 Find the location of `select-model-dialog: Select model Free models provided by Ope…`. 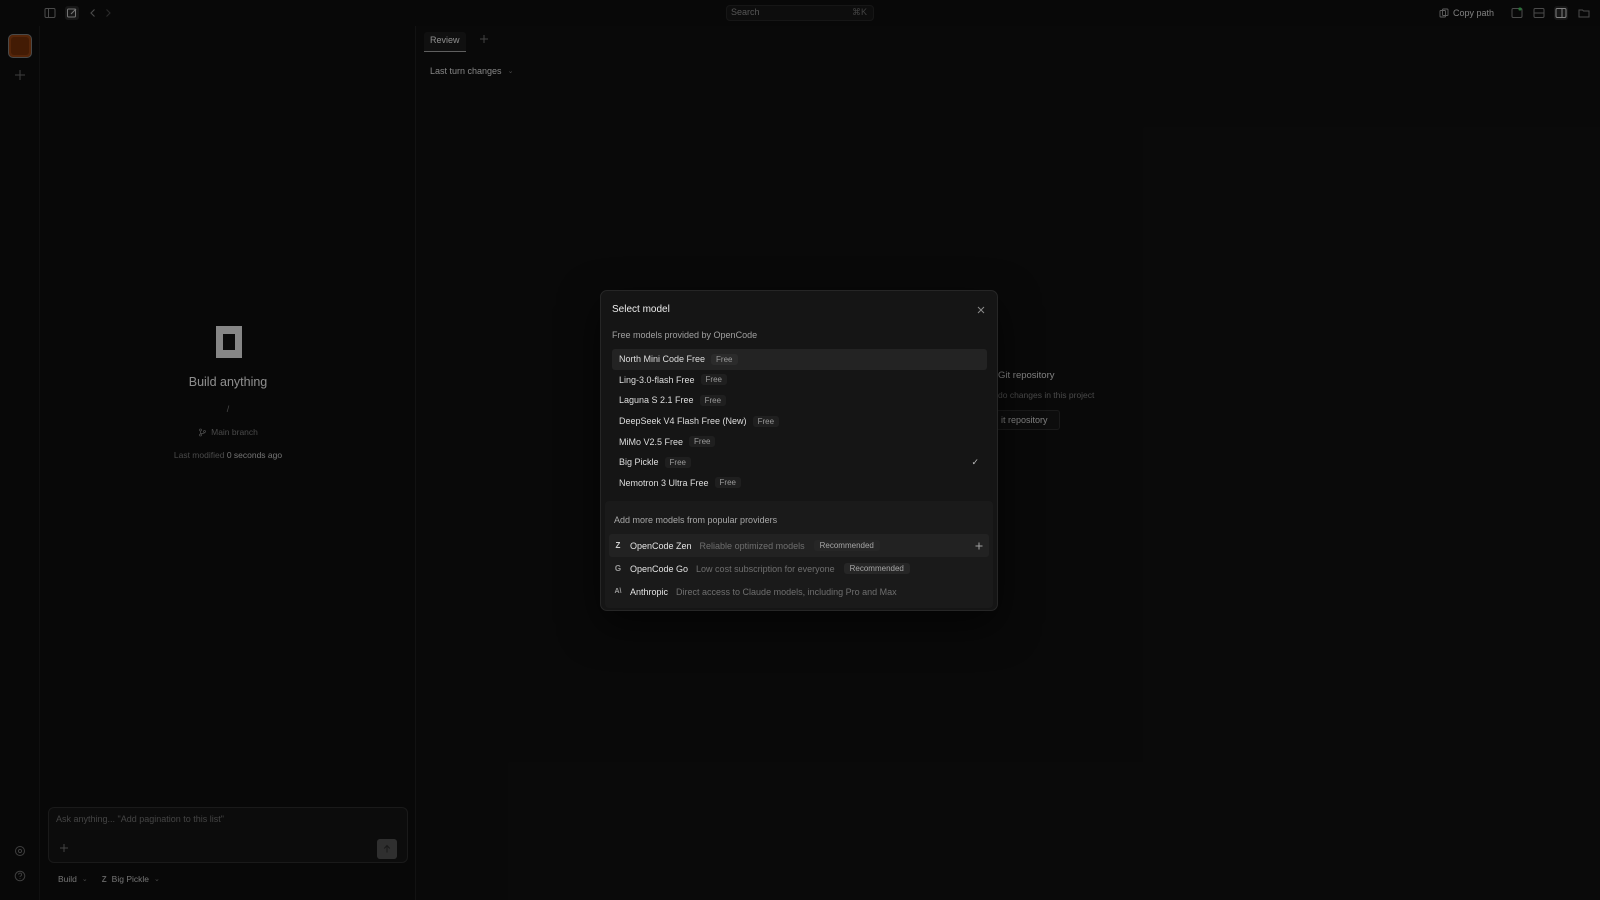

select-model-dialog: Select model Free models provided by Ope… is located at coordinates (799, 450).